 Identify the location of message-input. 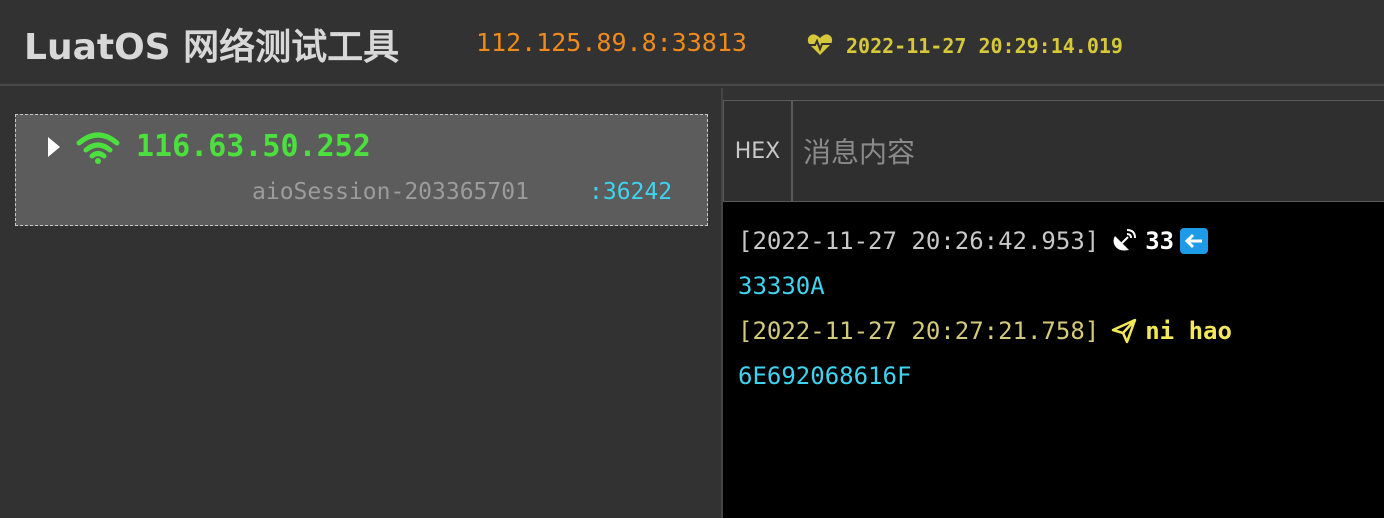
(1083, 152).